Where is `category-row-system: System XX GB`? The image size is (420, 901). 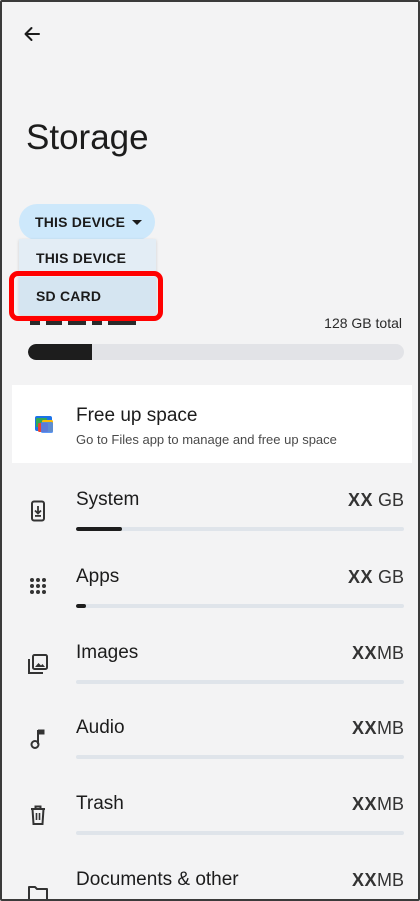 category-row-system: System XX GB is located at coordinates (210, 527).